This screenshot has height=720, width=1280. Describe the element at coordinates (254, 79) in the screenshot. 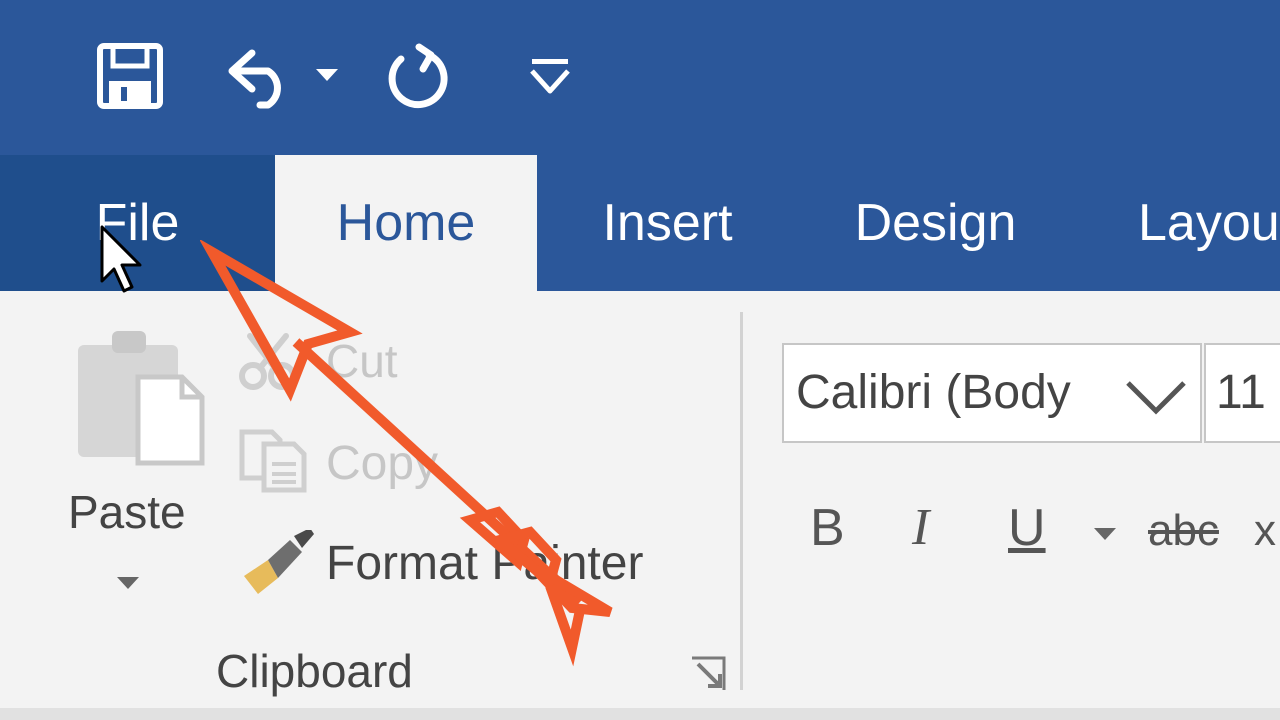

I see `undo-icon` at that location.